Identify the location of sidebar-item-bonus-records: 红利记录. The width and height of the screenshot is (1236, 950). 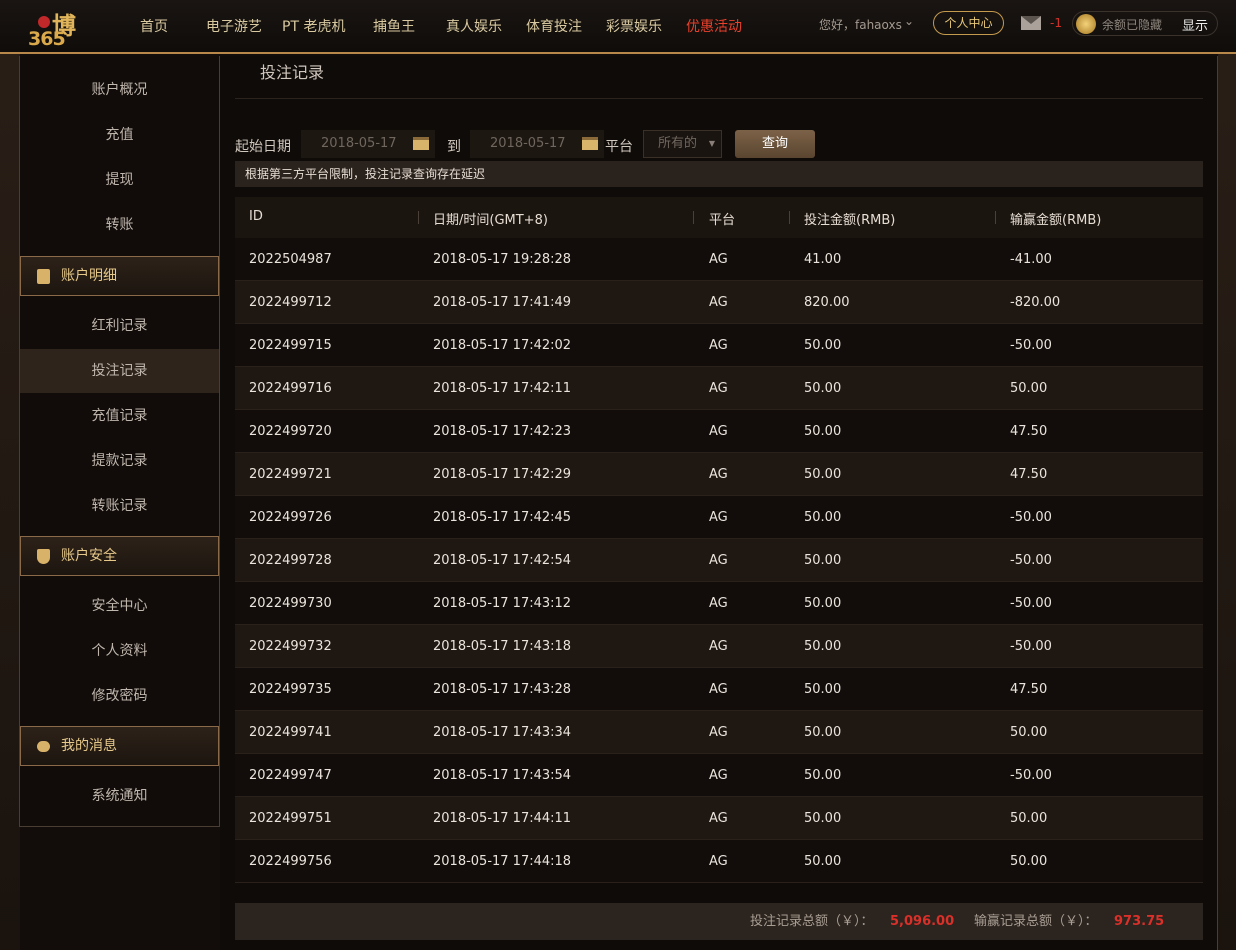
(119, 326).